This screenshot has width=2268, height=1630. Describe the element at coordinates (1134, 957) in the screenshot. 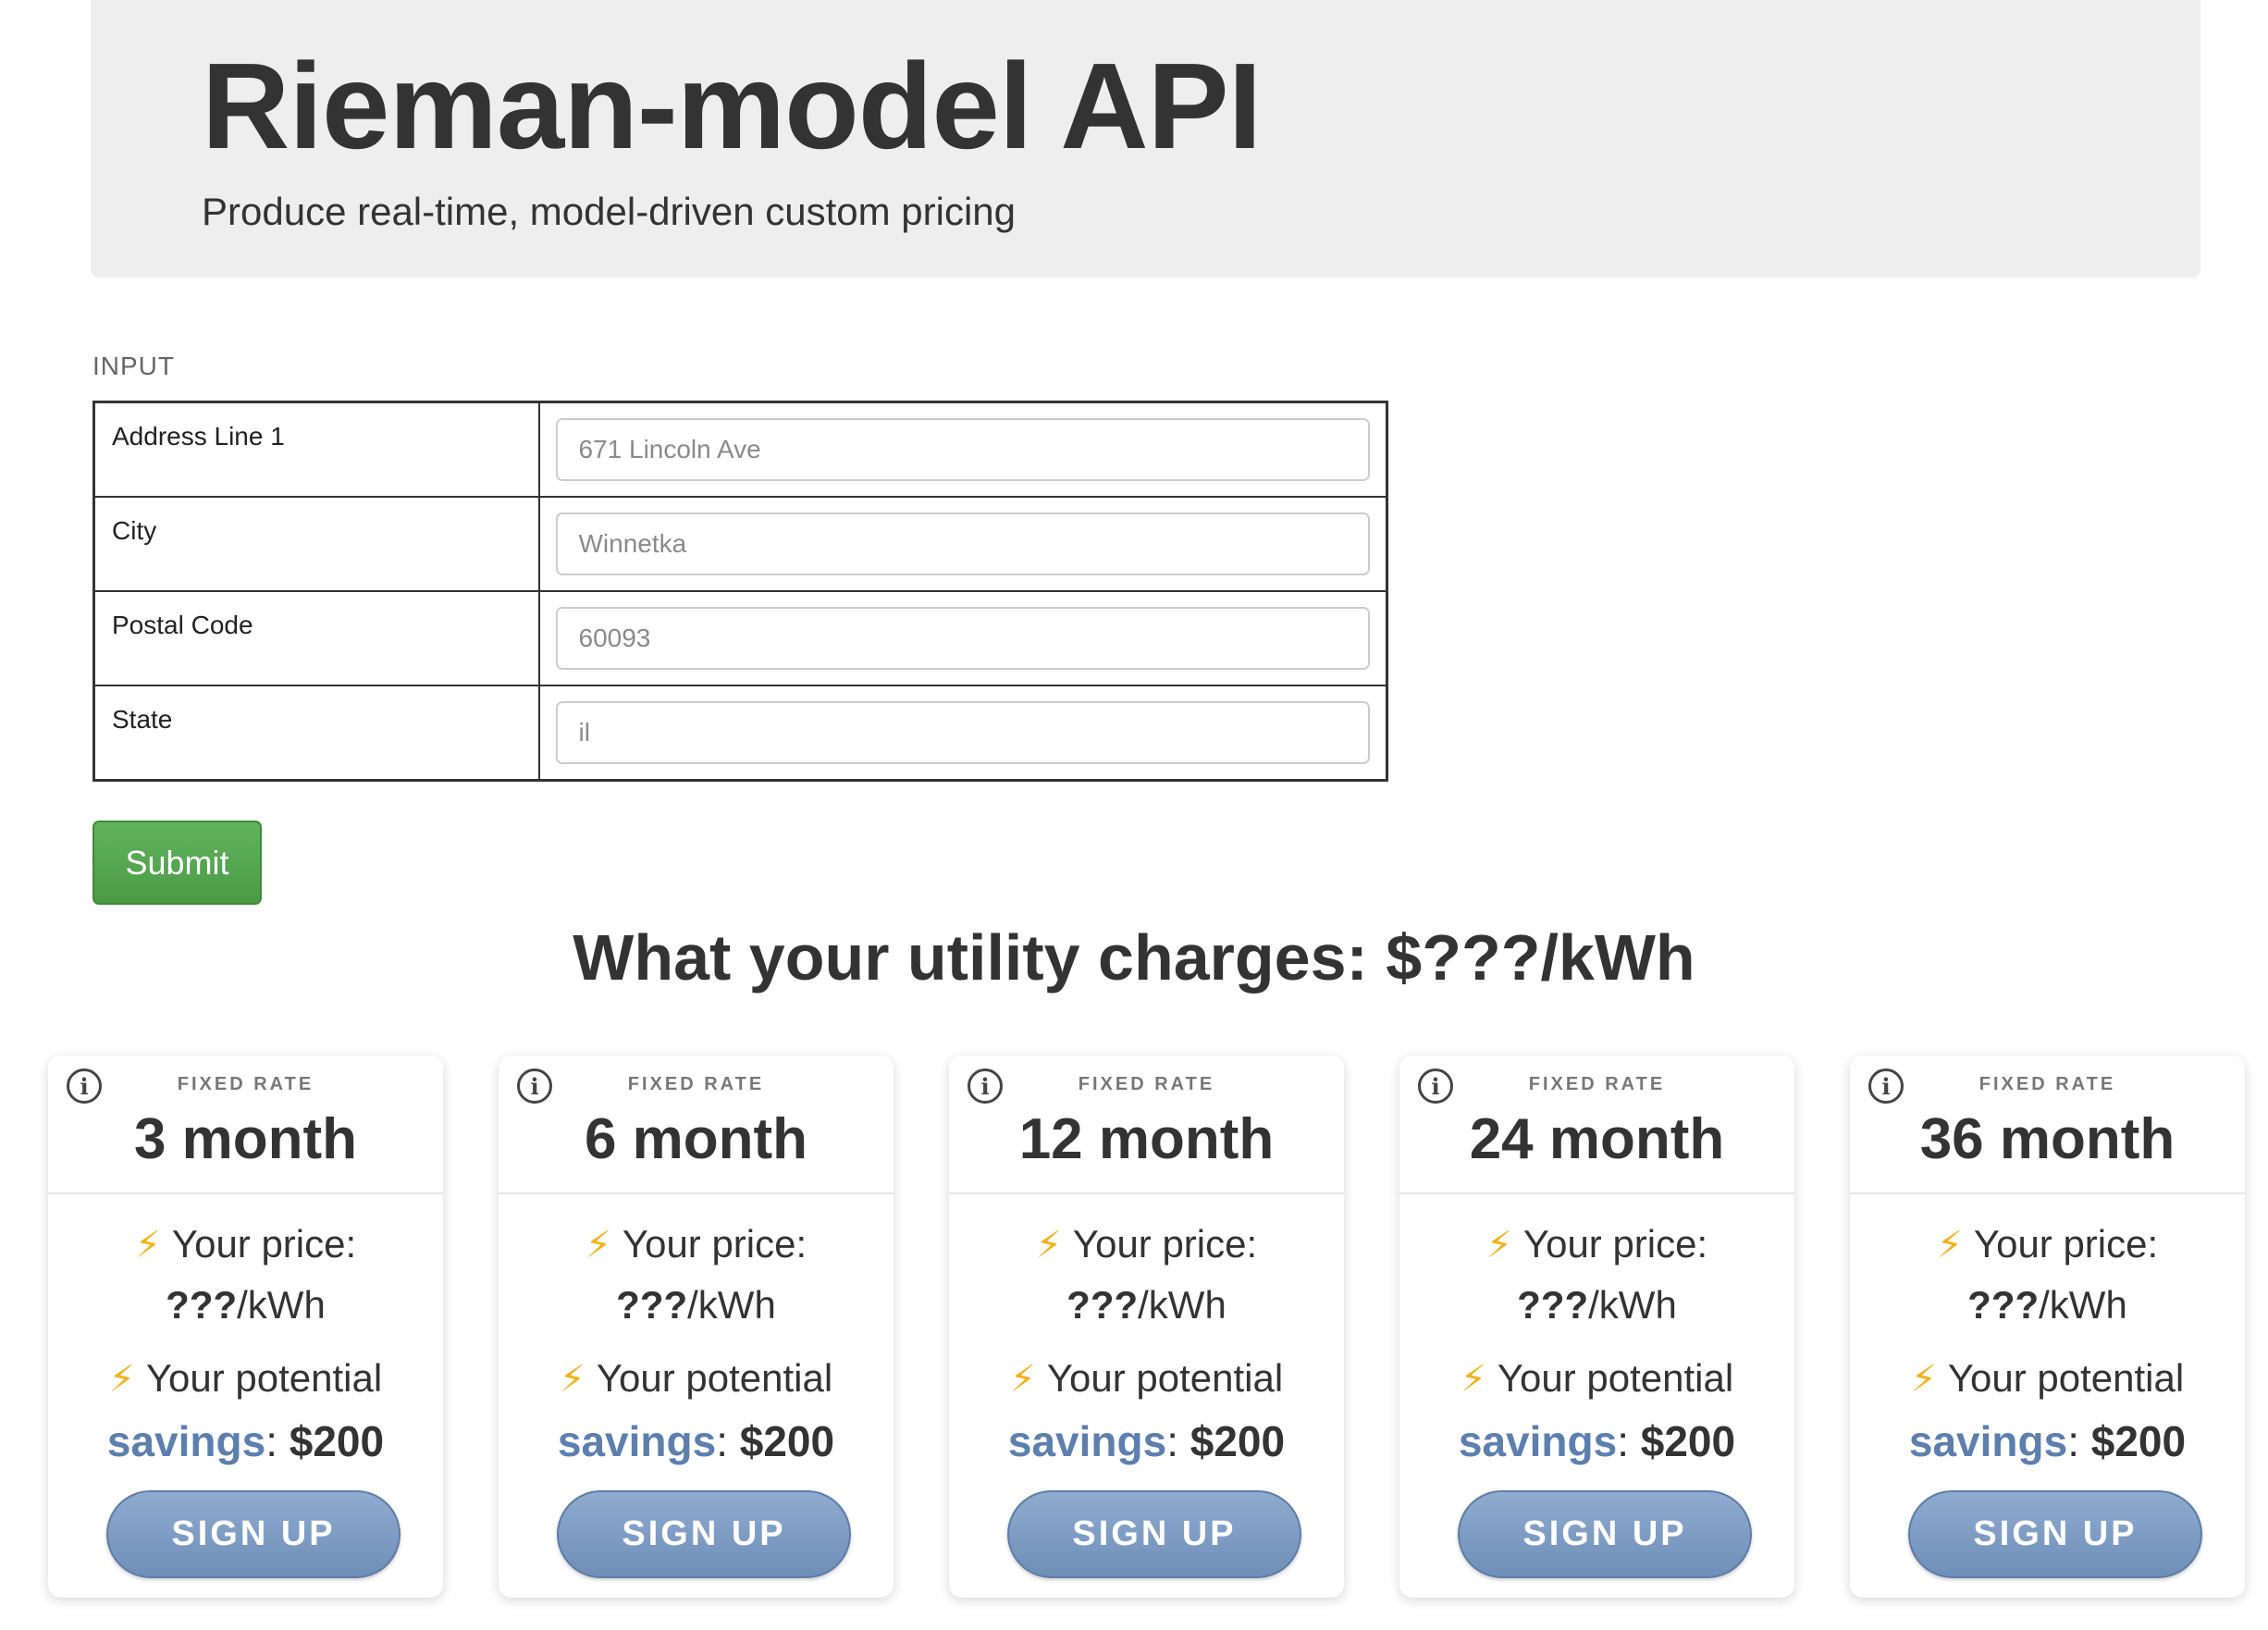

I see `utility-charges-heading: What your utility charges: $???/kWh` at that location.